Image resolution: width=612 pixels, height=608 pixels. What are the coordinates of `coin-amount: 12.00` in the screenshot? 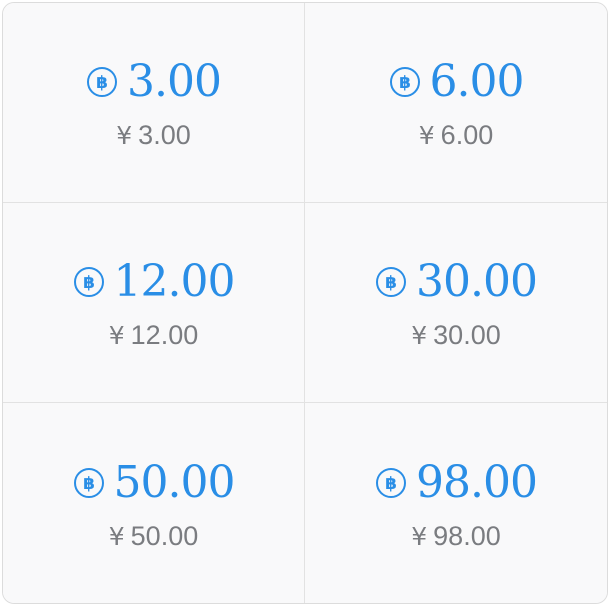 It's located at (174, 281).